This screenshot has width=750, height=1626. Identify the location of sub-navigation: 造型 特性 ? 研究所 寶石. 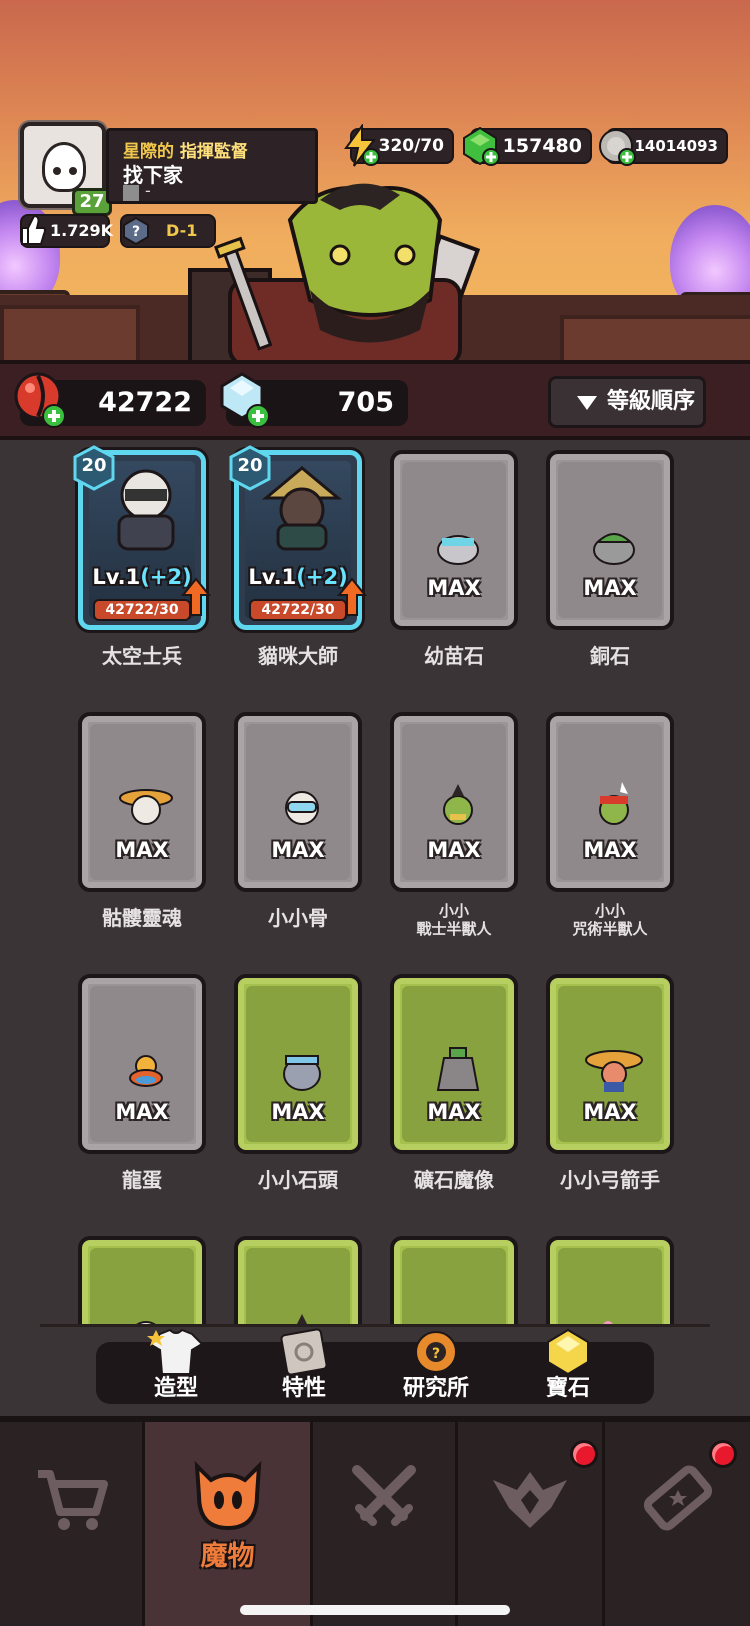
(375, 1366).